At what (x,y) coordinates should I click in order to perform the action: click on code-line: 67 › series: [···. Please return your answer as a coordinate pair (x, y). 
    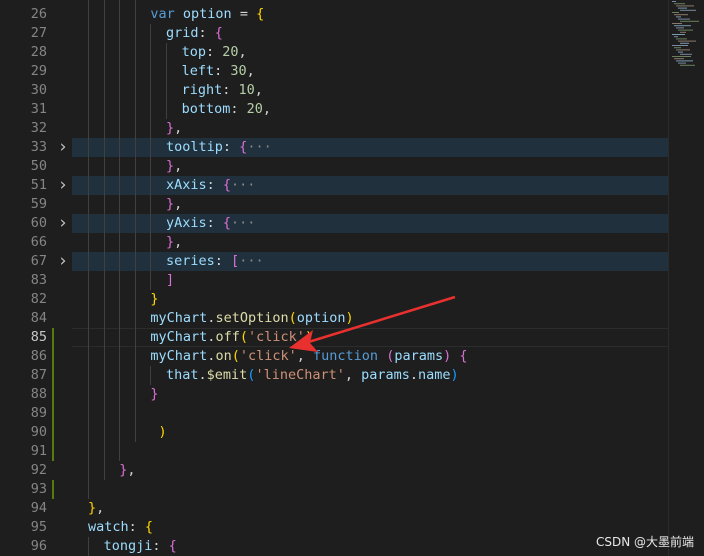
    Looking at the image, I should click on (334, 261).